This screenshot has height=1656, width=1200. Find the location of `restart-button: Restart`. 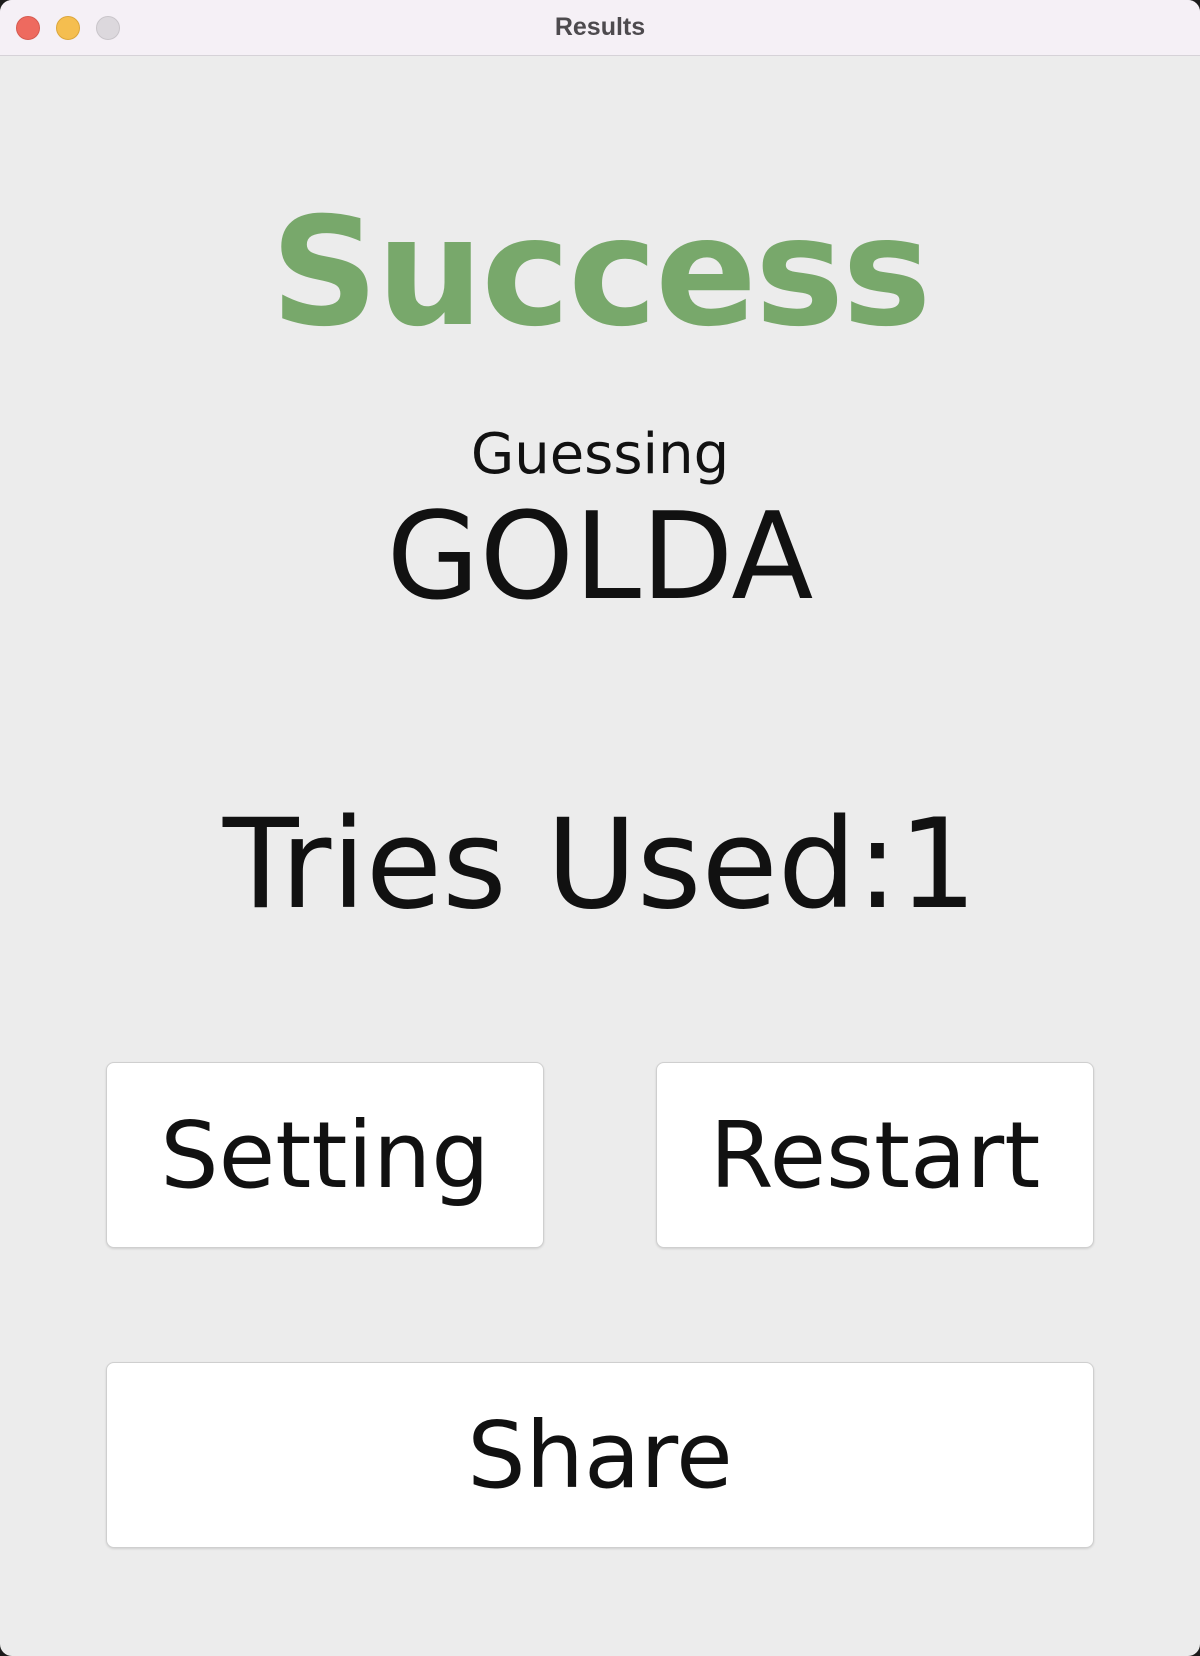

restart-button: Restart is located at coordinates (875, 1155).